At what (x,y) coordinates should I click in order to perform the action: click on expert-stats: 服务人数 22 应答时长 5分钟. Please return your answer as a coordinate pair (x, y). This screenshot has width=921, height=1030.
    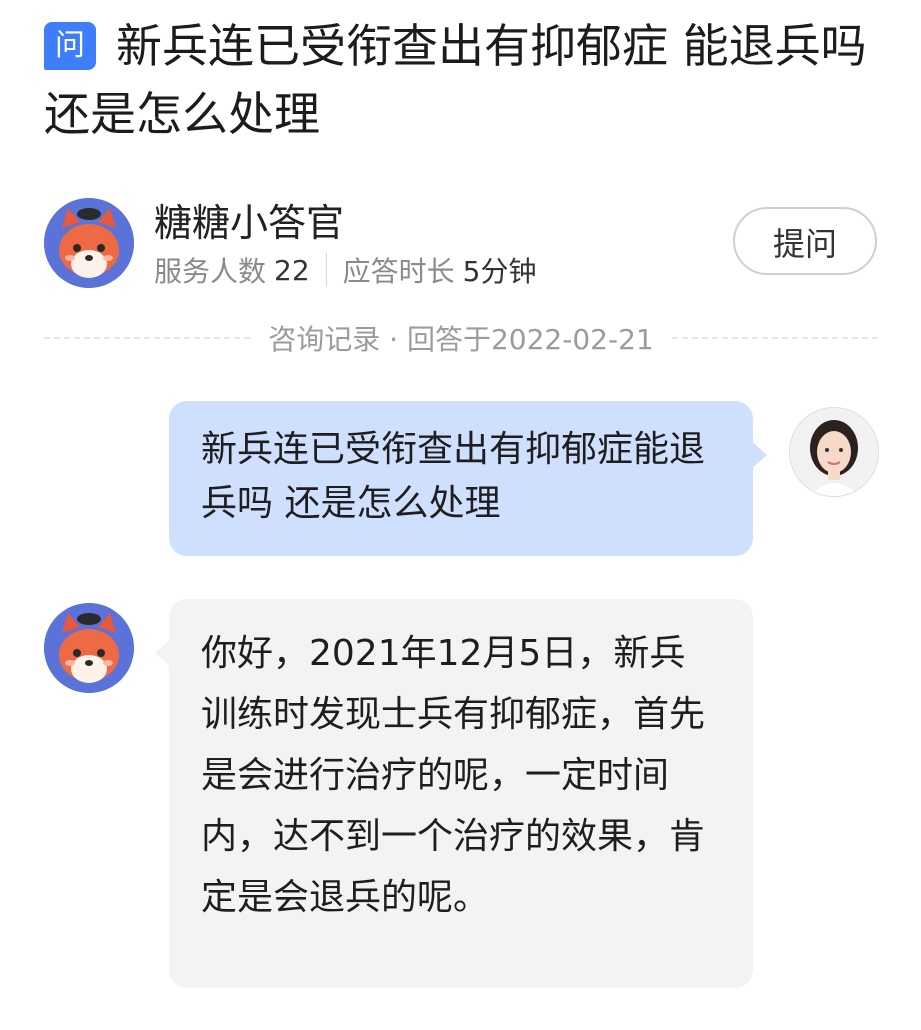
    Looking at the image, I should click on (345, 270).